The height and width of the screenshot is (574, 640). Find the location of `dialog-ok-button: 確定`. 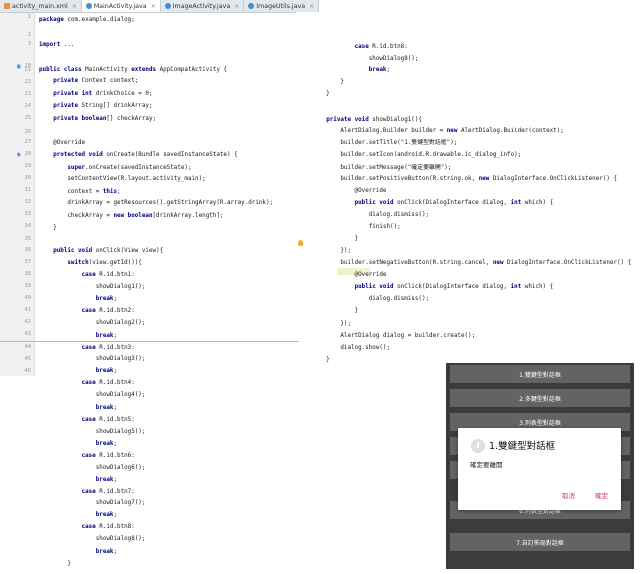

dialog-ok-button: 確定 is located at coordinates (601, 495).